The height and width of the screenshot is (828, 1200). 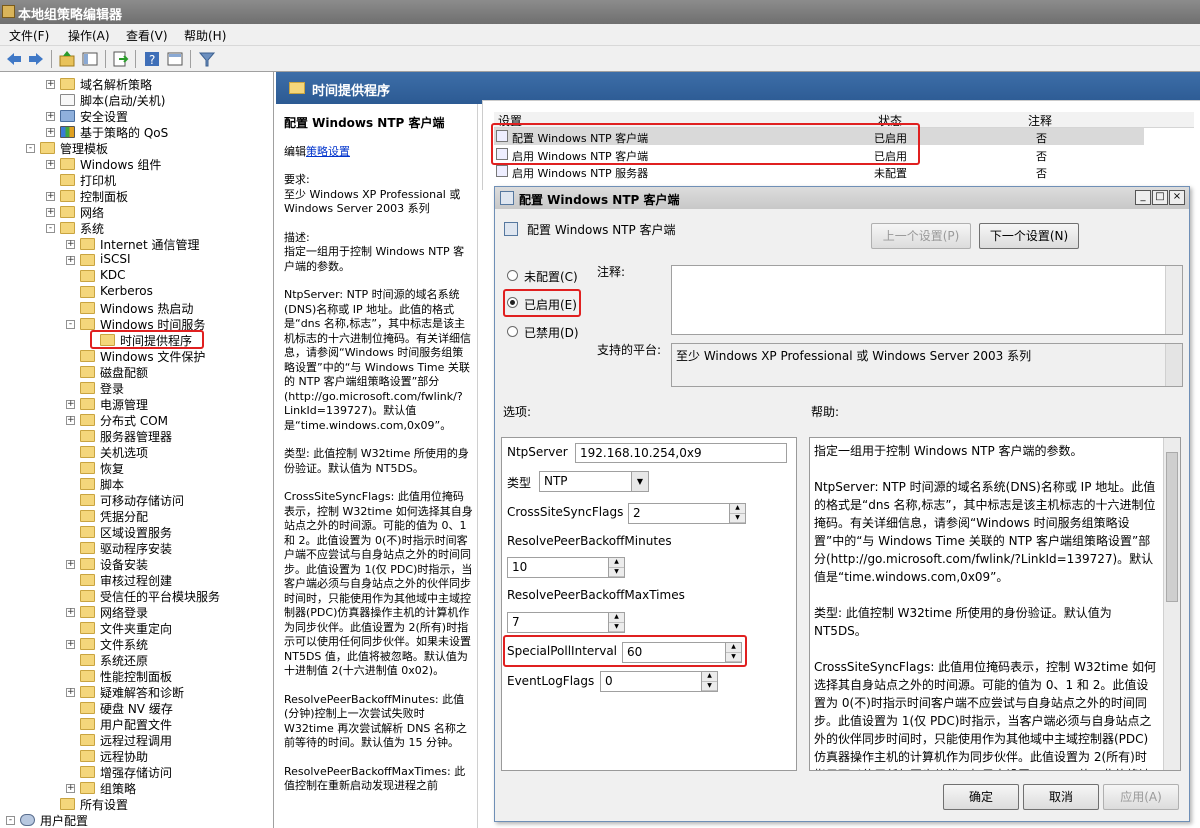 What do you see at coordinates (1173, 300) in the screenshot?
I see `comment-scrollbar` at bounding box center [1173, 300].